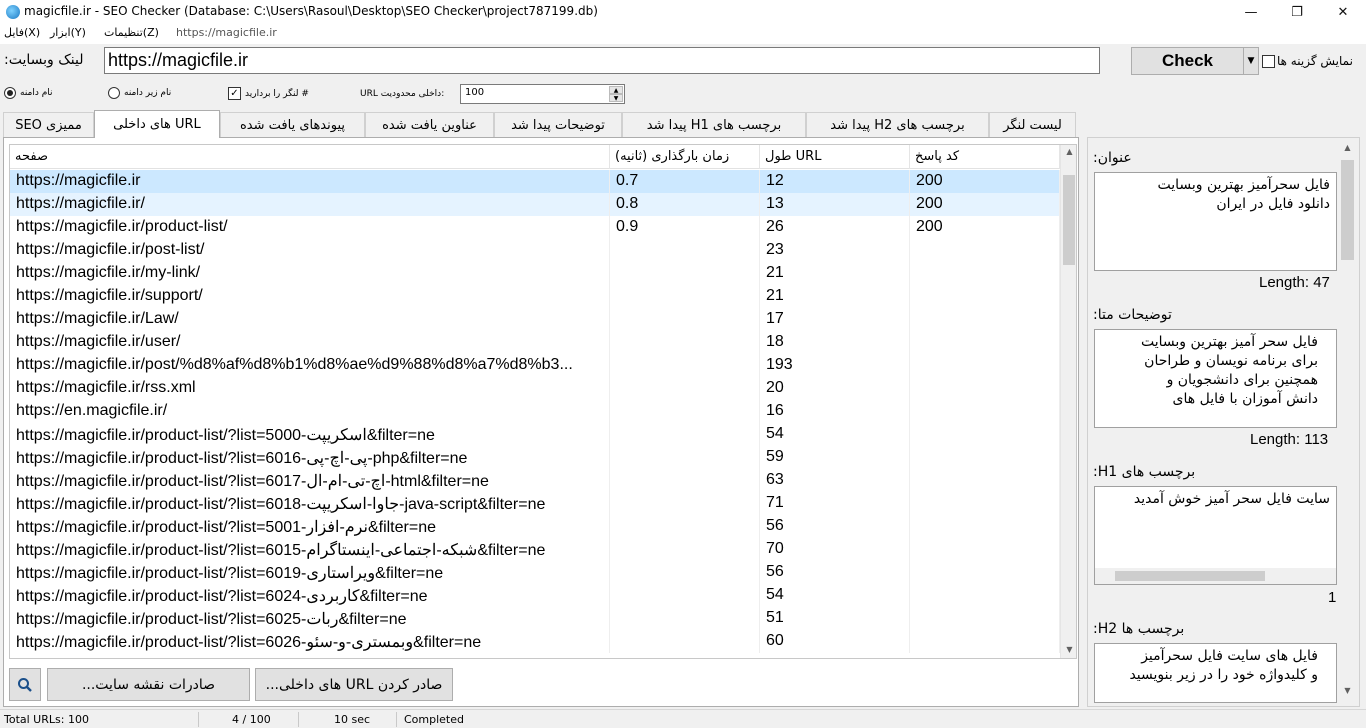  Describe the element at coordinates (310, 296) in the screenshot. I see `cell-page: https://magicfile.ir/support/` at that location.